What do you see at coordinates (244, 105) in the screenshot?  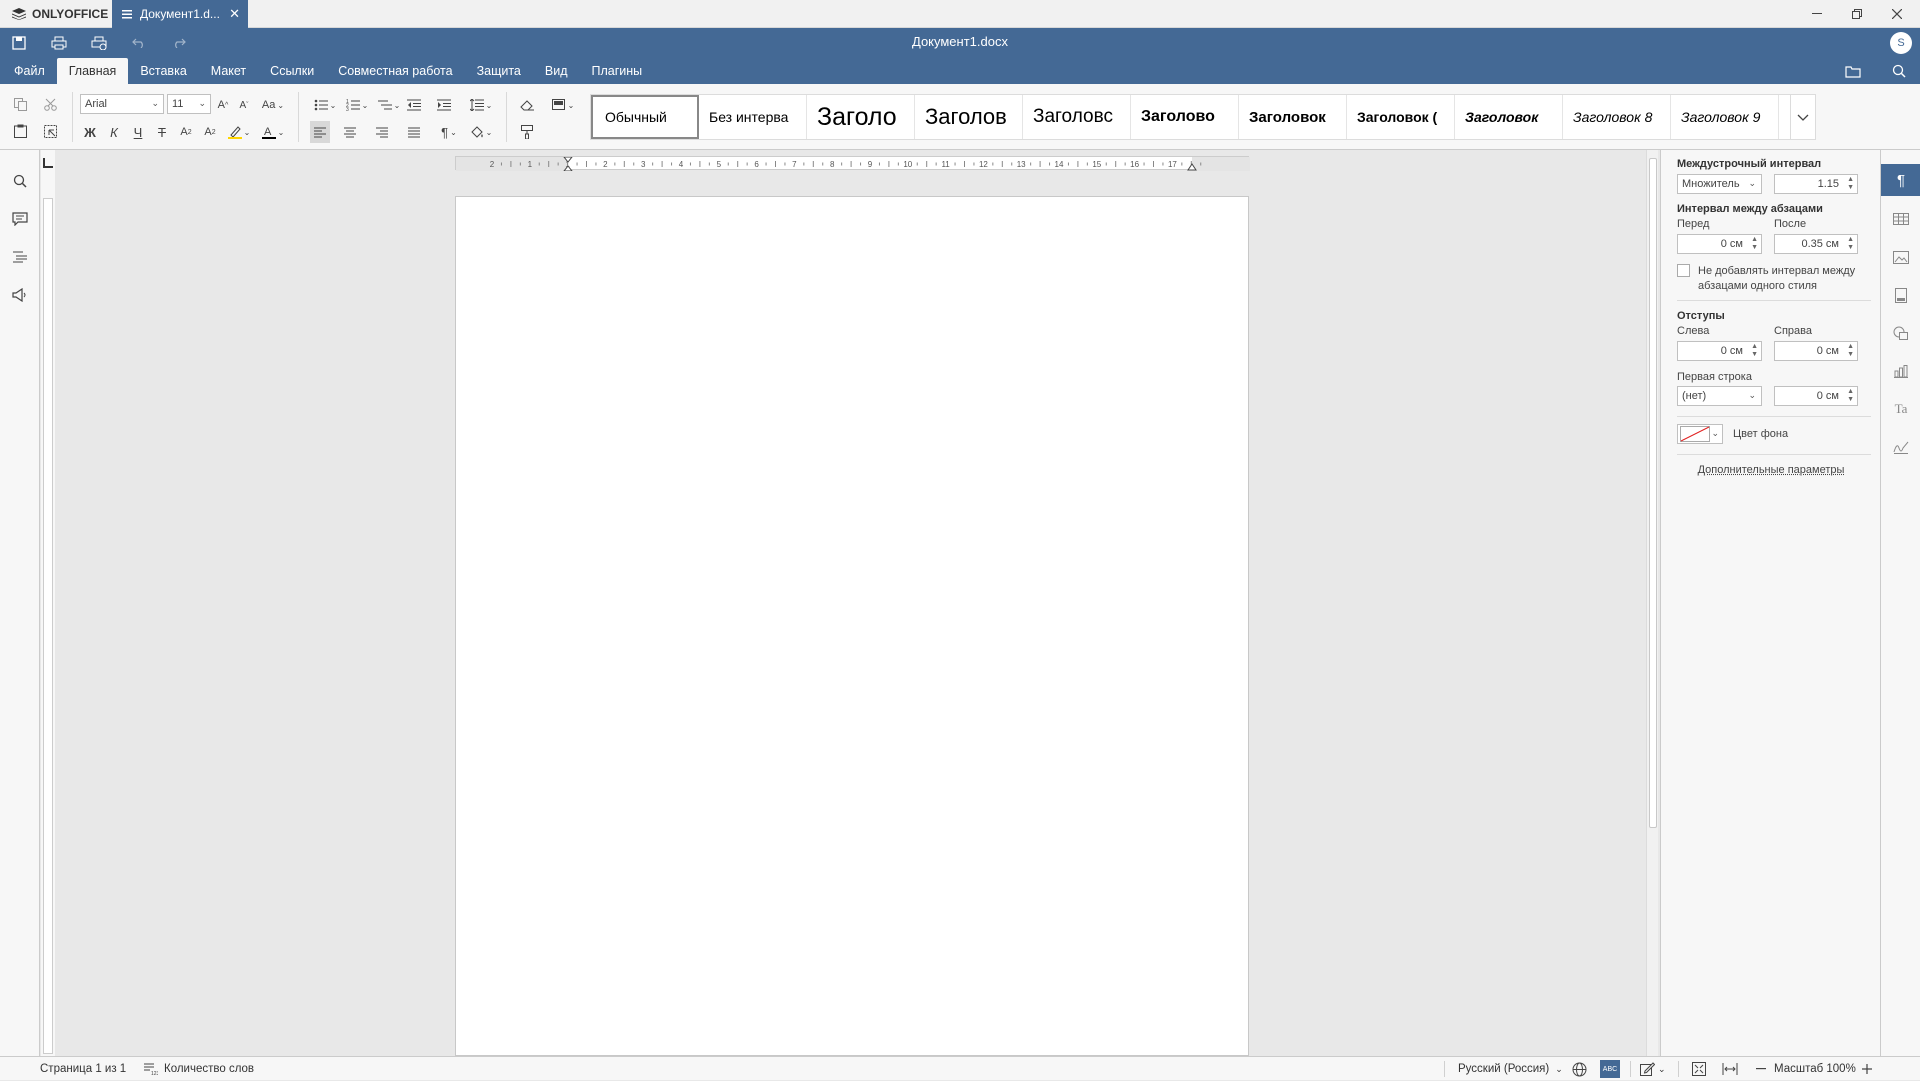 I see `decrease-font-icon: Aˇ` at bounding box center [244, 105].